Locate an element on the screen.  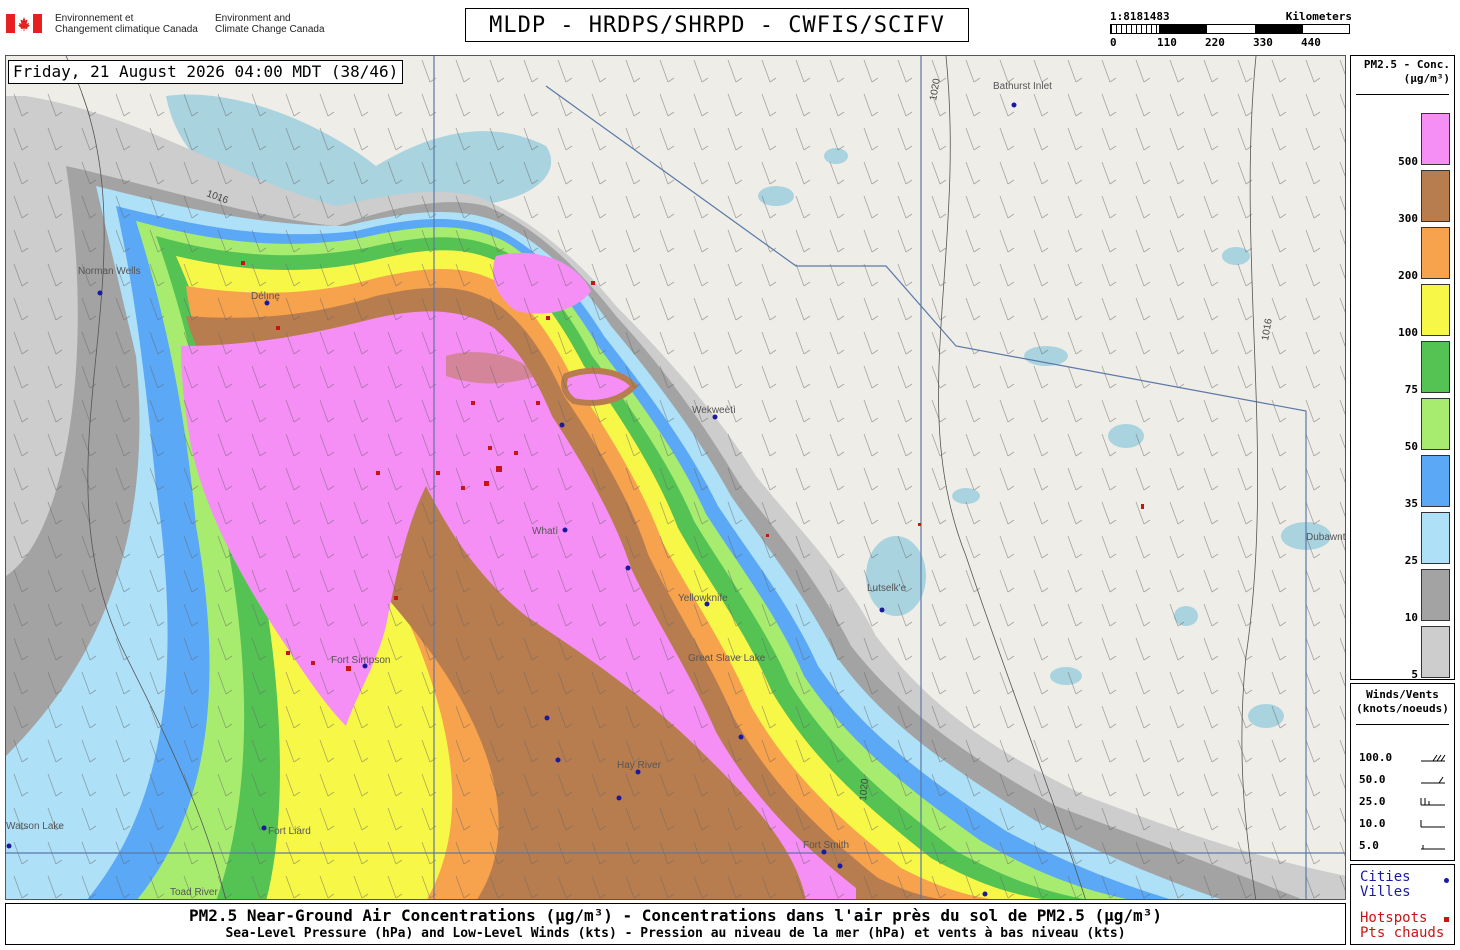
legend-value: 500 is located at coordinates (1408, 161).